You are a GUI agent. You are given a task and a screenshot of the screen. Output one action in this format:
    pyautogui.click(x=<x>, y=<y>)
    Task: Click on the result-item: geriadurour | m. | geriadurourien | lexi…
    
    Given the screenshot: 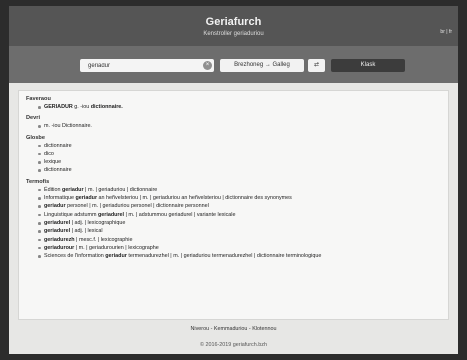 What is the action you would take?
    pyautogui.click(x=239, y=248)
    